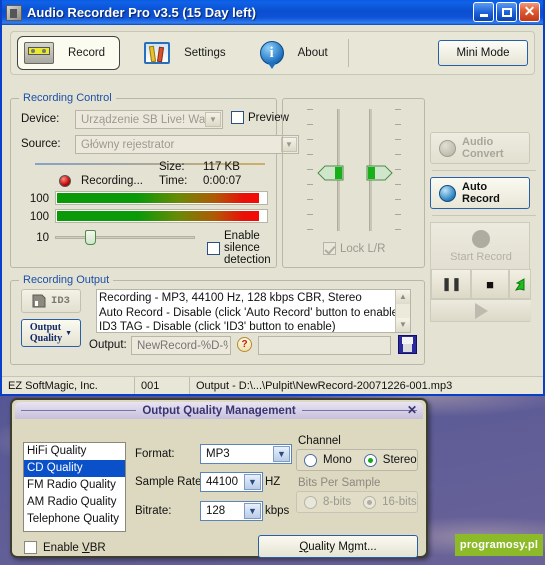  Describe the element at coordinates (172, 167) in the screenshot. I see `size-label: Size:` at that location.